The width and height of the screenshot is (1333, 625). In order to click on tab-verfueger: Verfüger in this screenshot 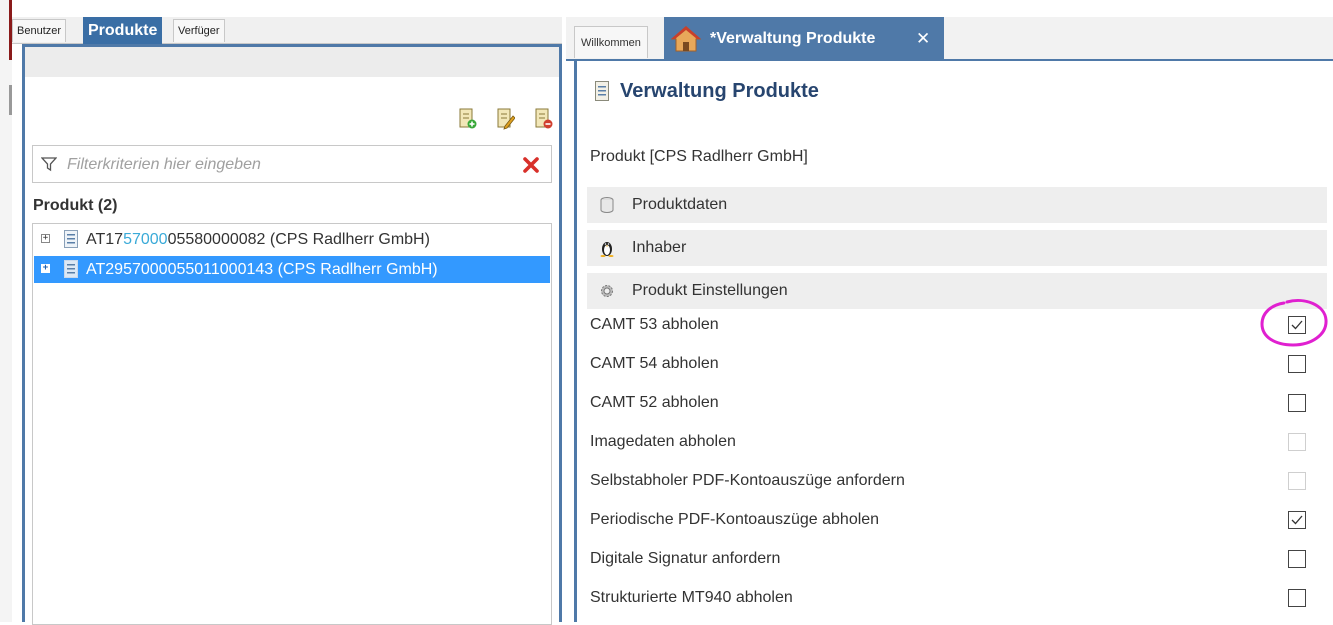, I will do `click(199, 30)`.